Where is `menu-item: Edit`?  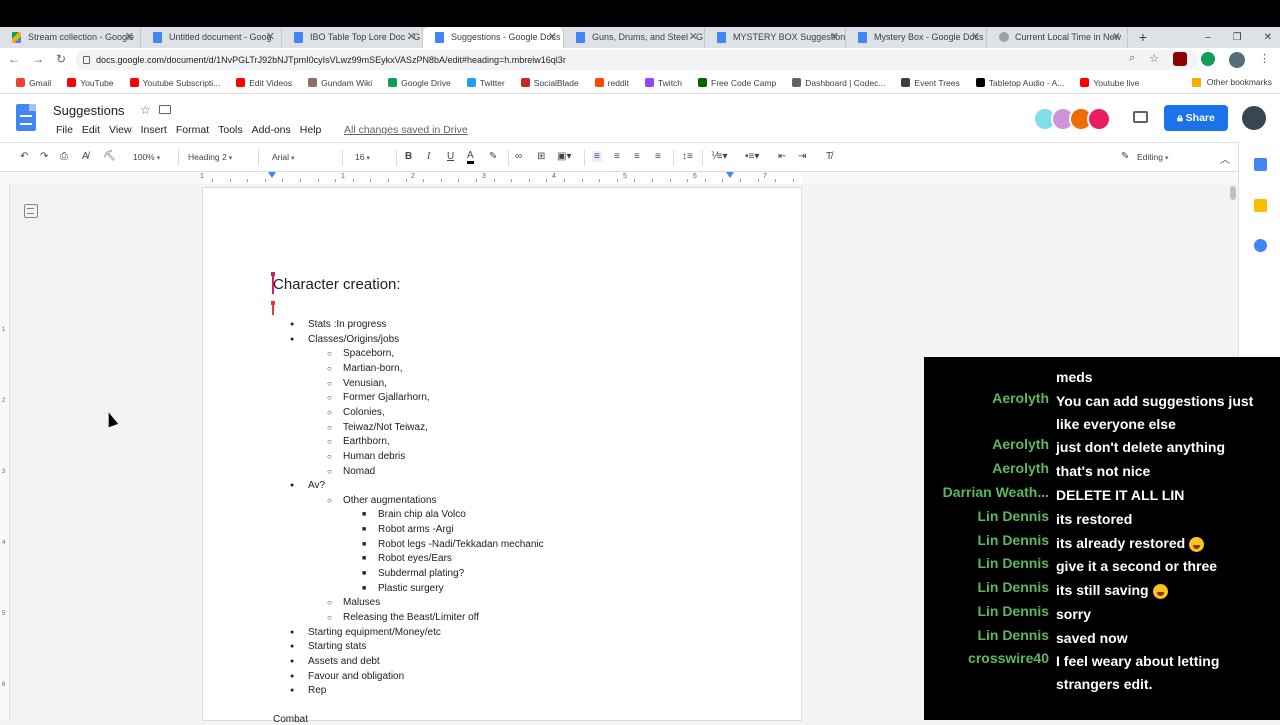
menu-item: Edit is located at coordinates (91, 130).